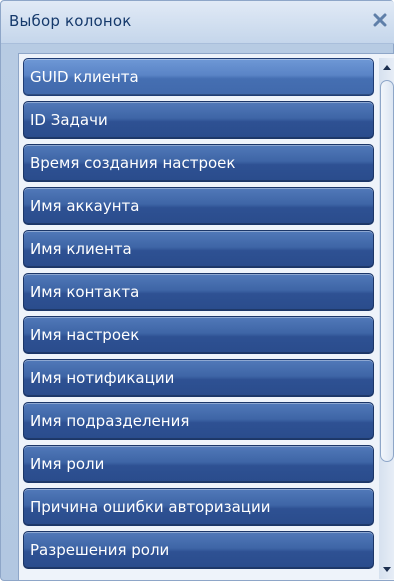 The image size is (394, 581). I want to click on close-button, so click(380, 20).